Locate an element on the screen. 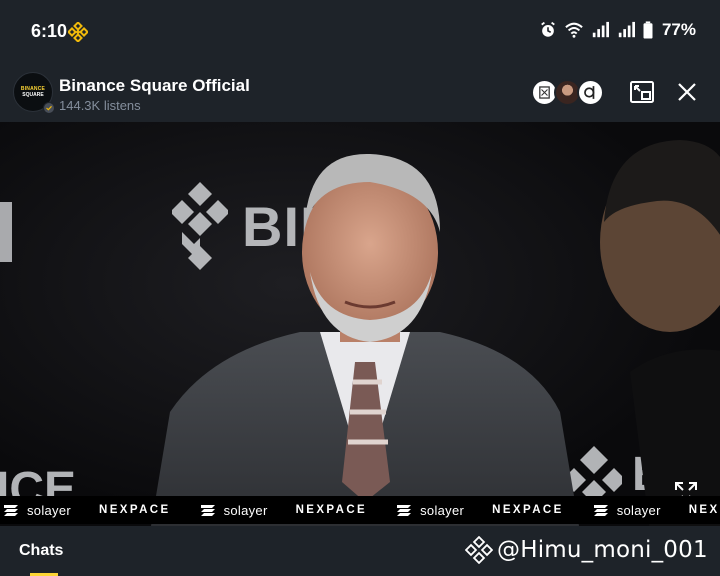  speaker-avatar is located at coordinates (590, 92).